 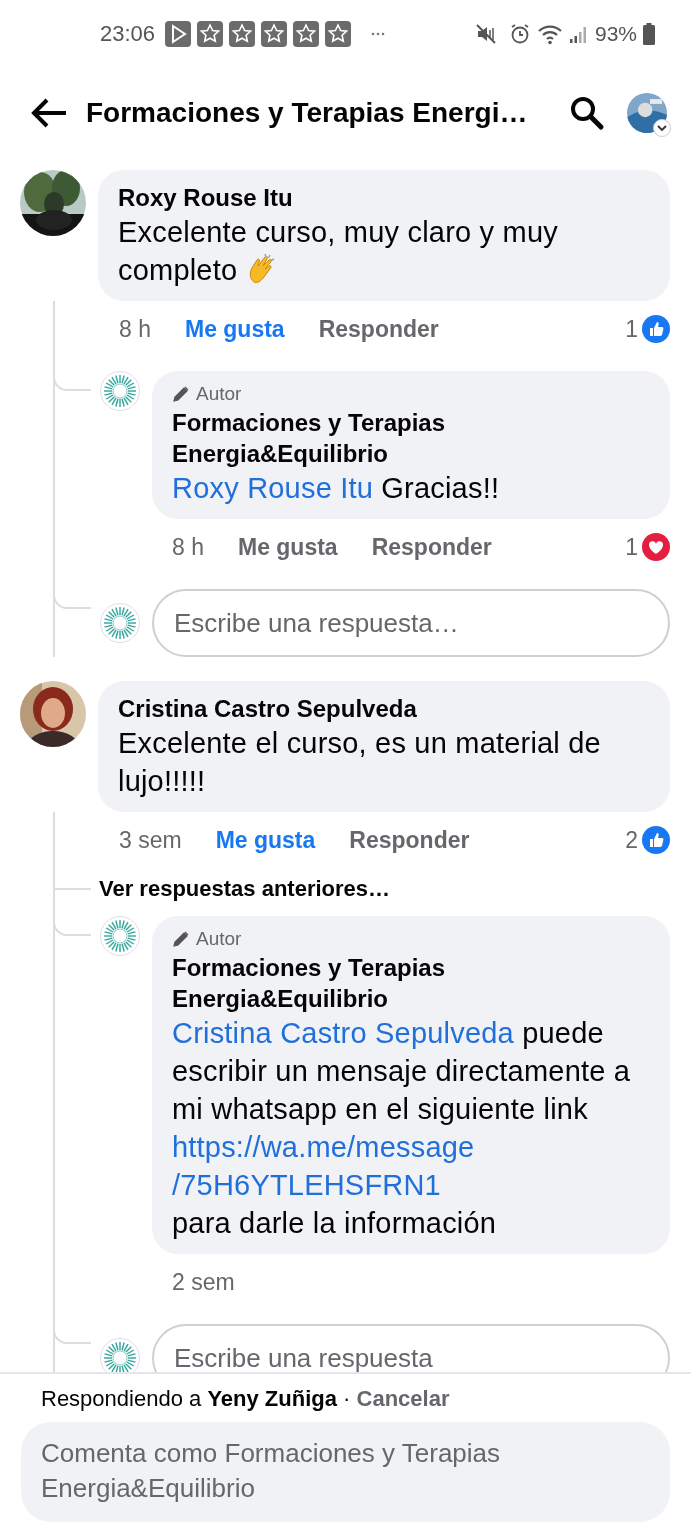 I want to click on comment-time: 3 sem, so click(x=150, y=840).